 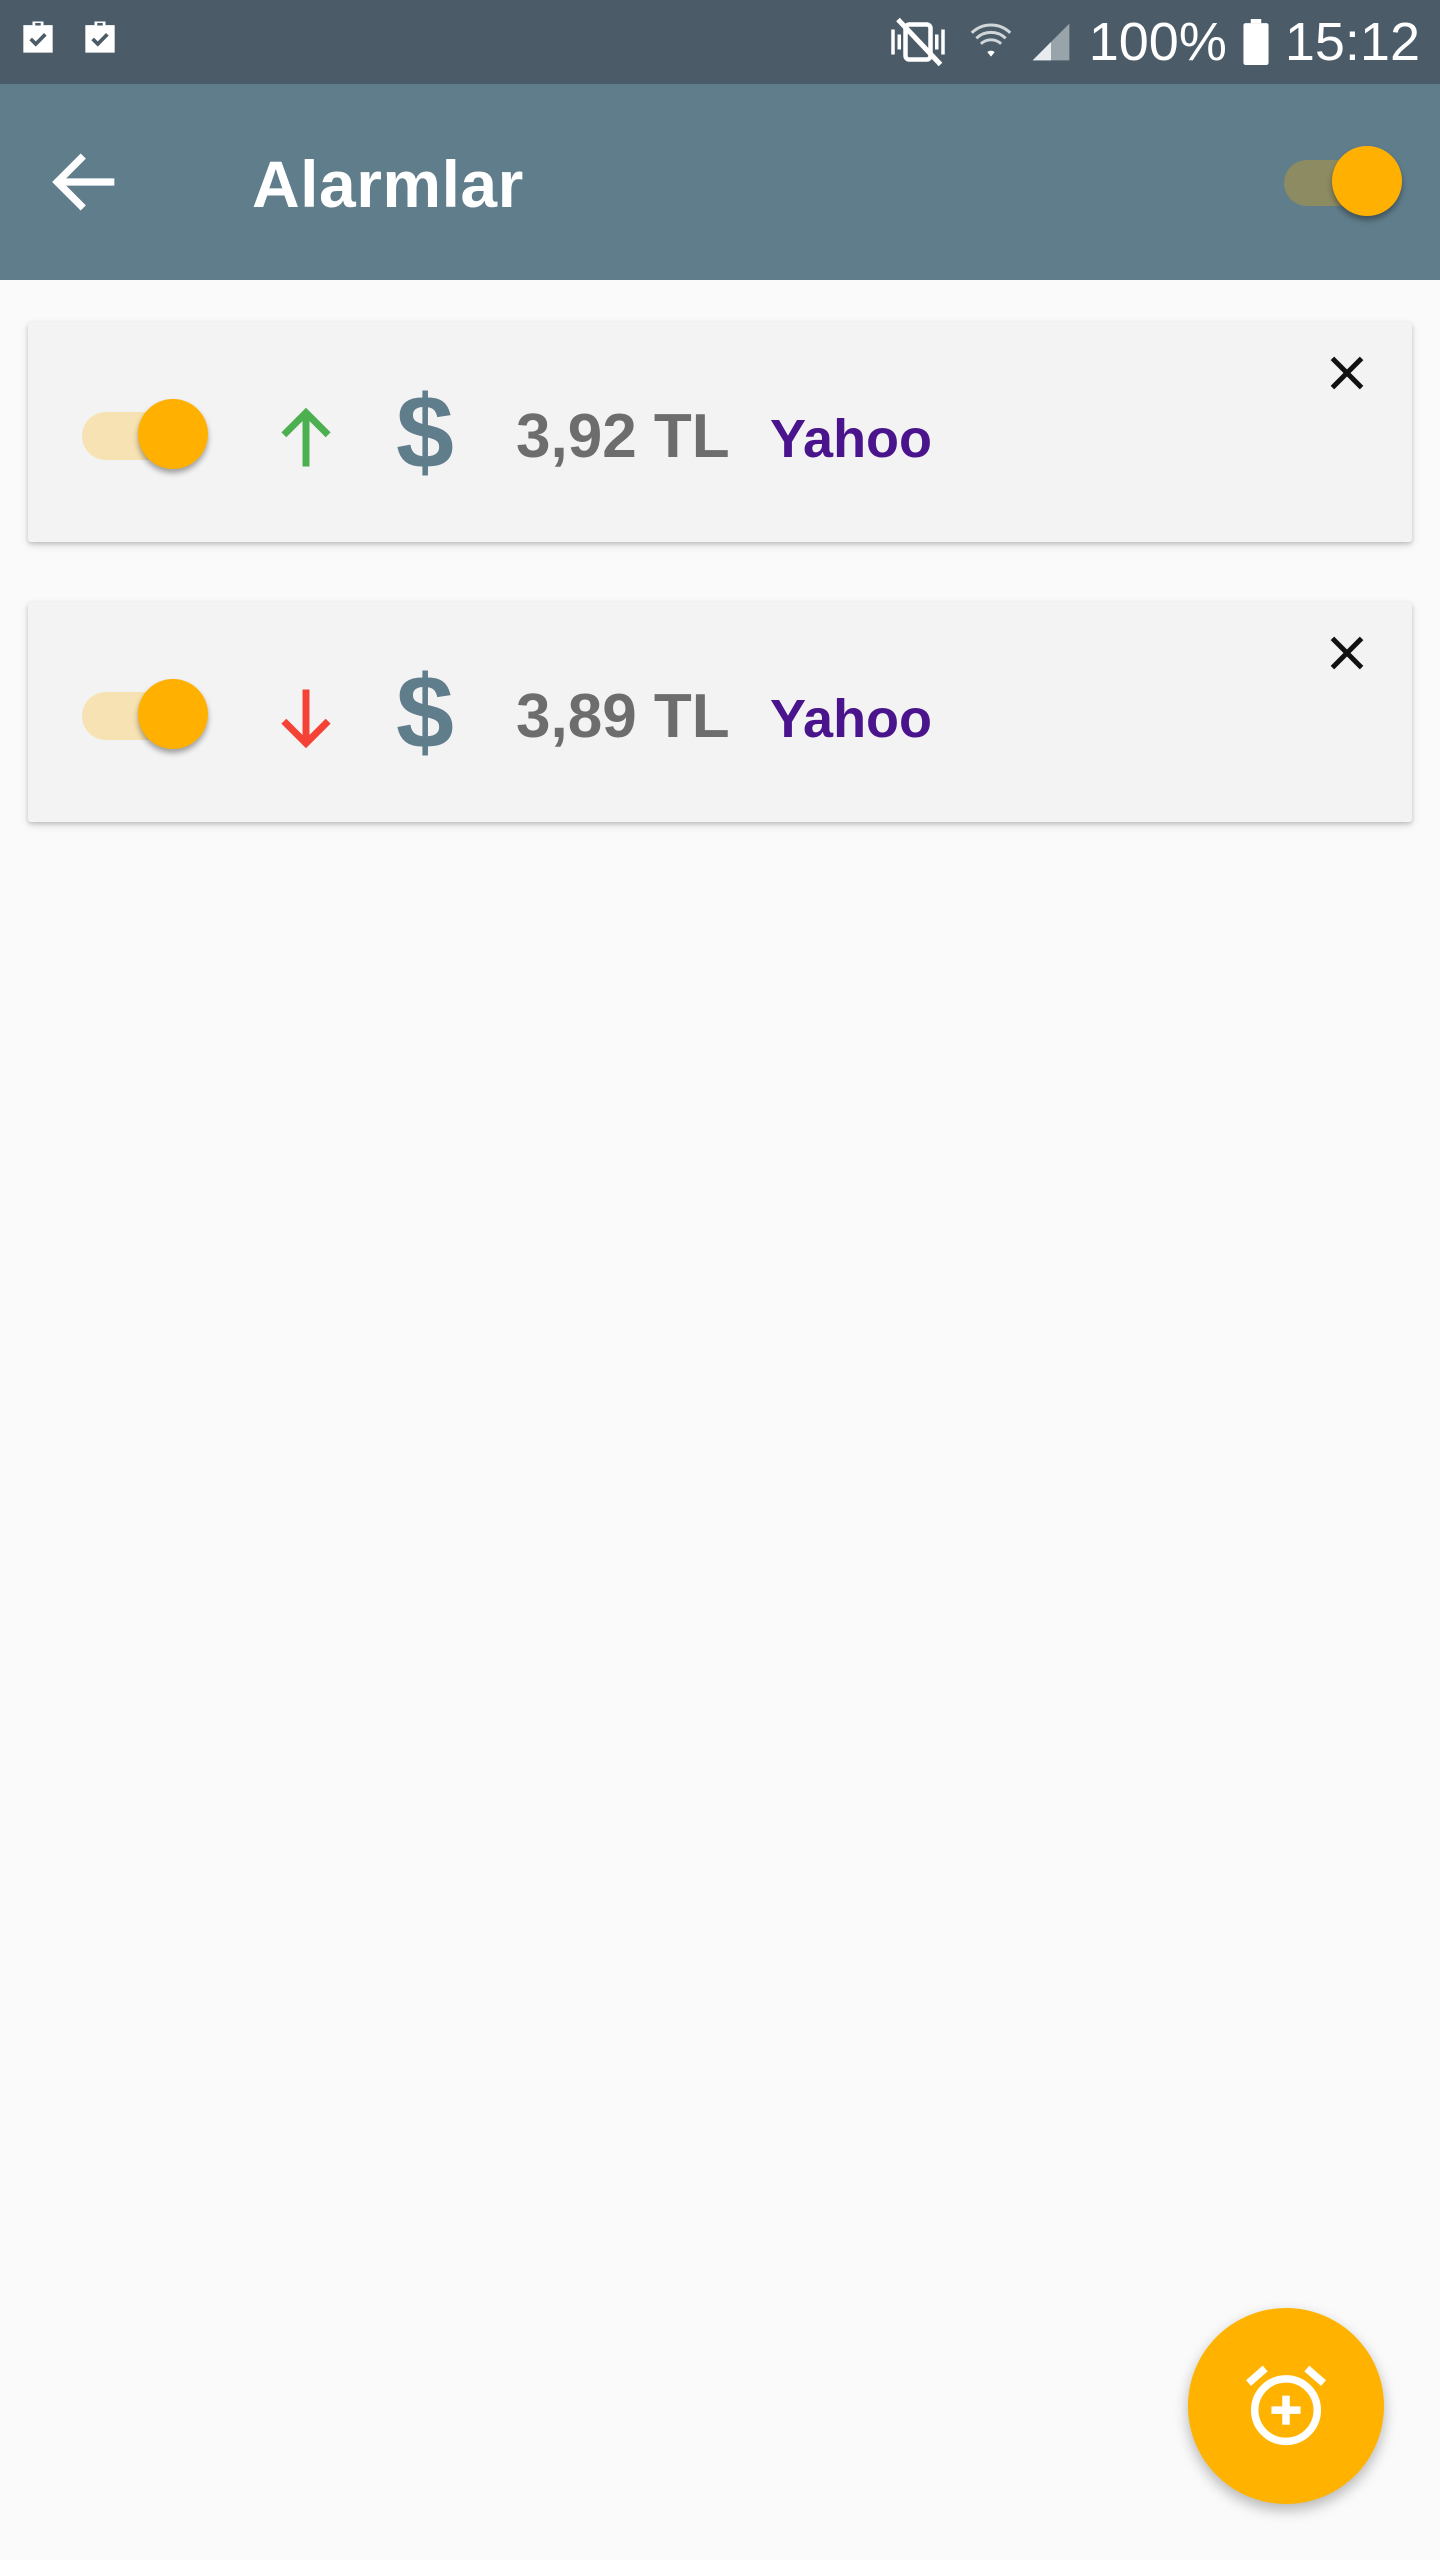 I want to click on add-alarm-button, so click(x=1286, y=2406).